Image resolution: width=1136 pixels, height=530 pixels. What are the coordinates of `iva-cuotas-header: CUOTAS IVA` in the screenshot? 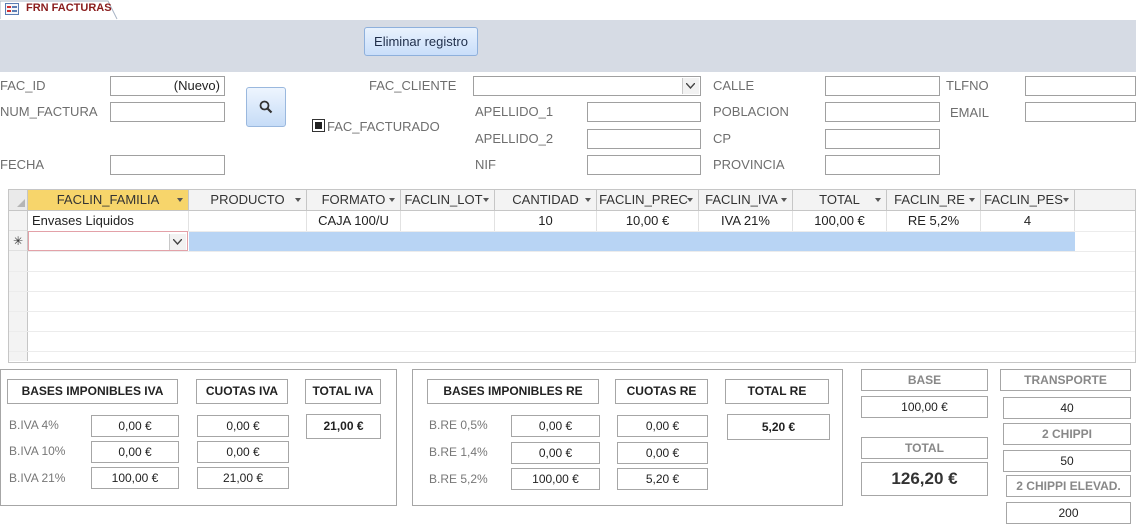 It's located at (242, 391).